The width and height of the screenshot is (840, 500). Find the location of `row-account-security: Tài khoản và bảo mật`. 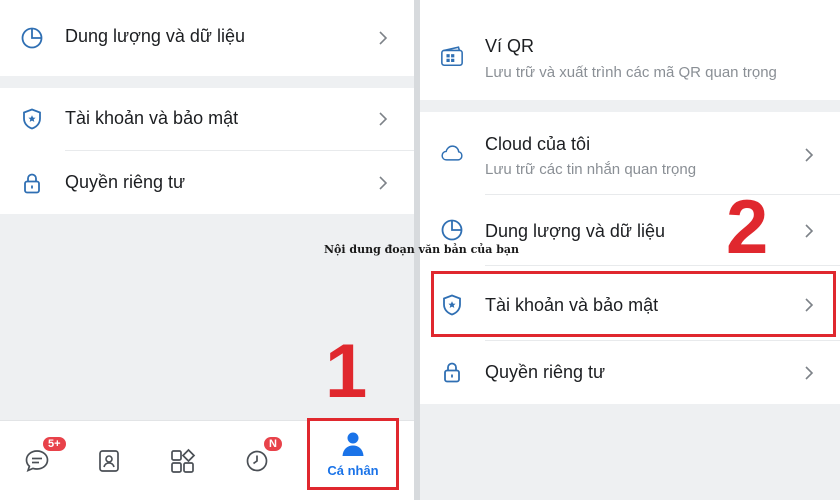

row-account-security: Tài khoản và bảo mật is located at coordinates (207, 119).